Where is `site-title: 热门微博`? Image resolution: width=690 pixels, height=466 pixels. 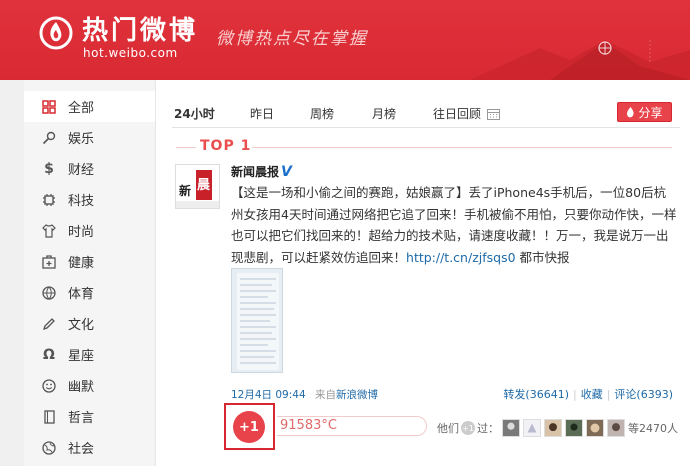 site-title: 热门微博 is located at coordinates (140, 28).